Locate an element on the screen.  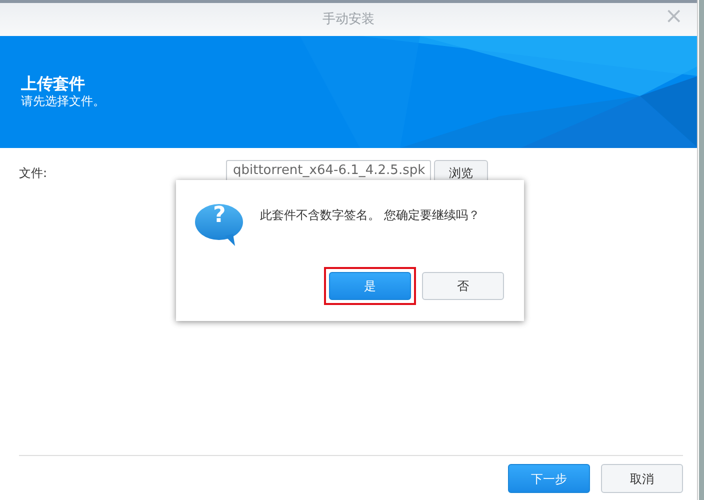
question-icon is located at coordinates (220, 225).